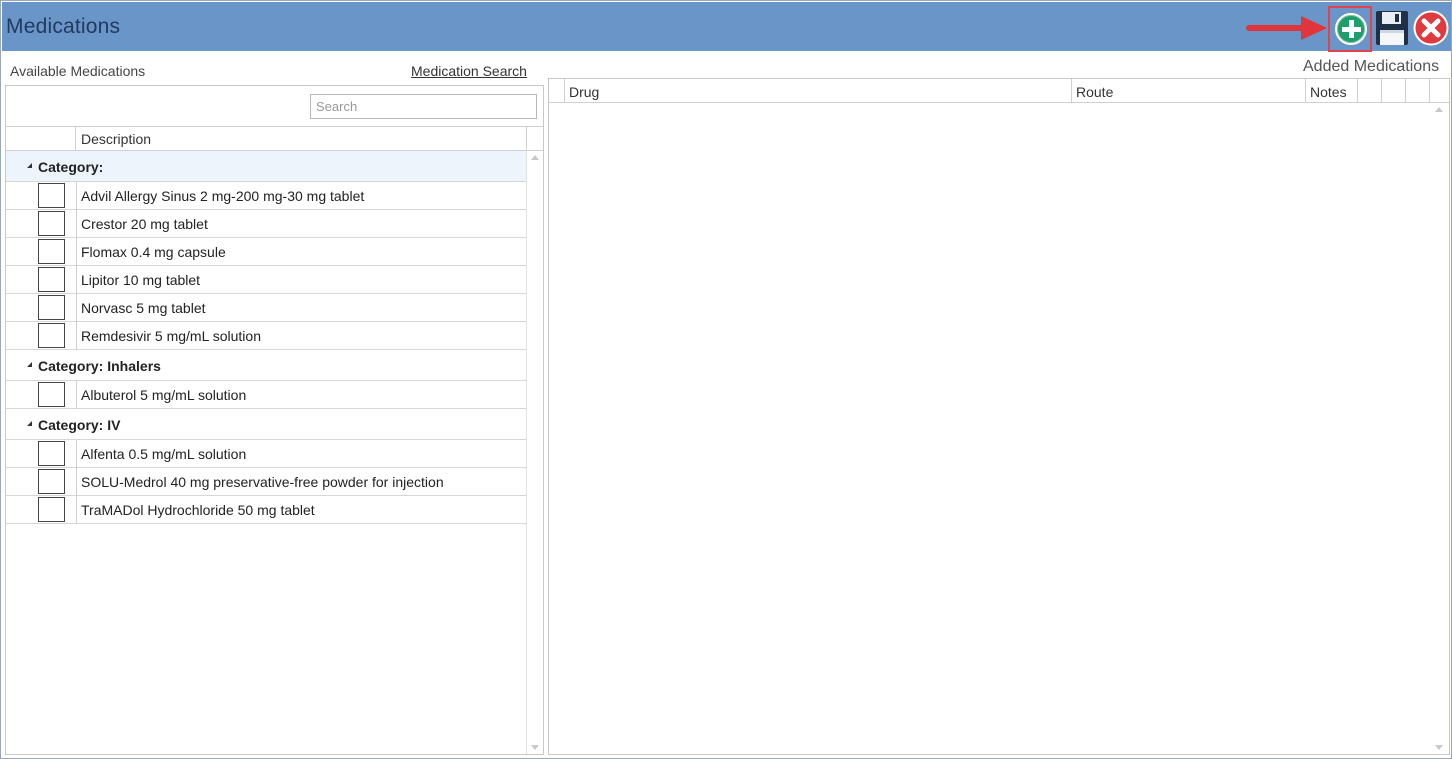  I want to click on medication-name: Albuterol 5 mg/mL solution, so click(164, 395).